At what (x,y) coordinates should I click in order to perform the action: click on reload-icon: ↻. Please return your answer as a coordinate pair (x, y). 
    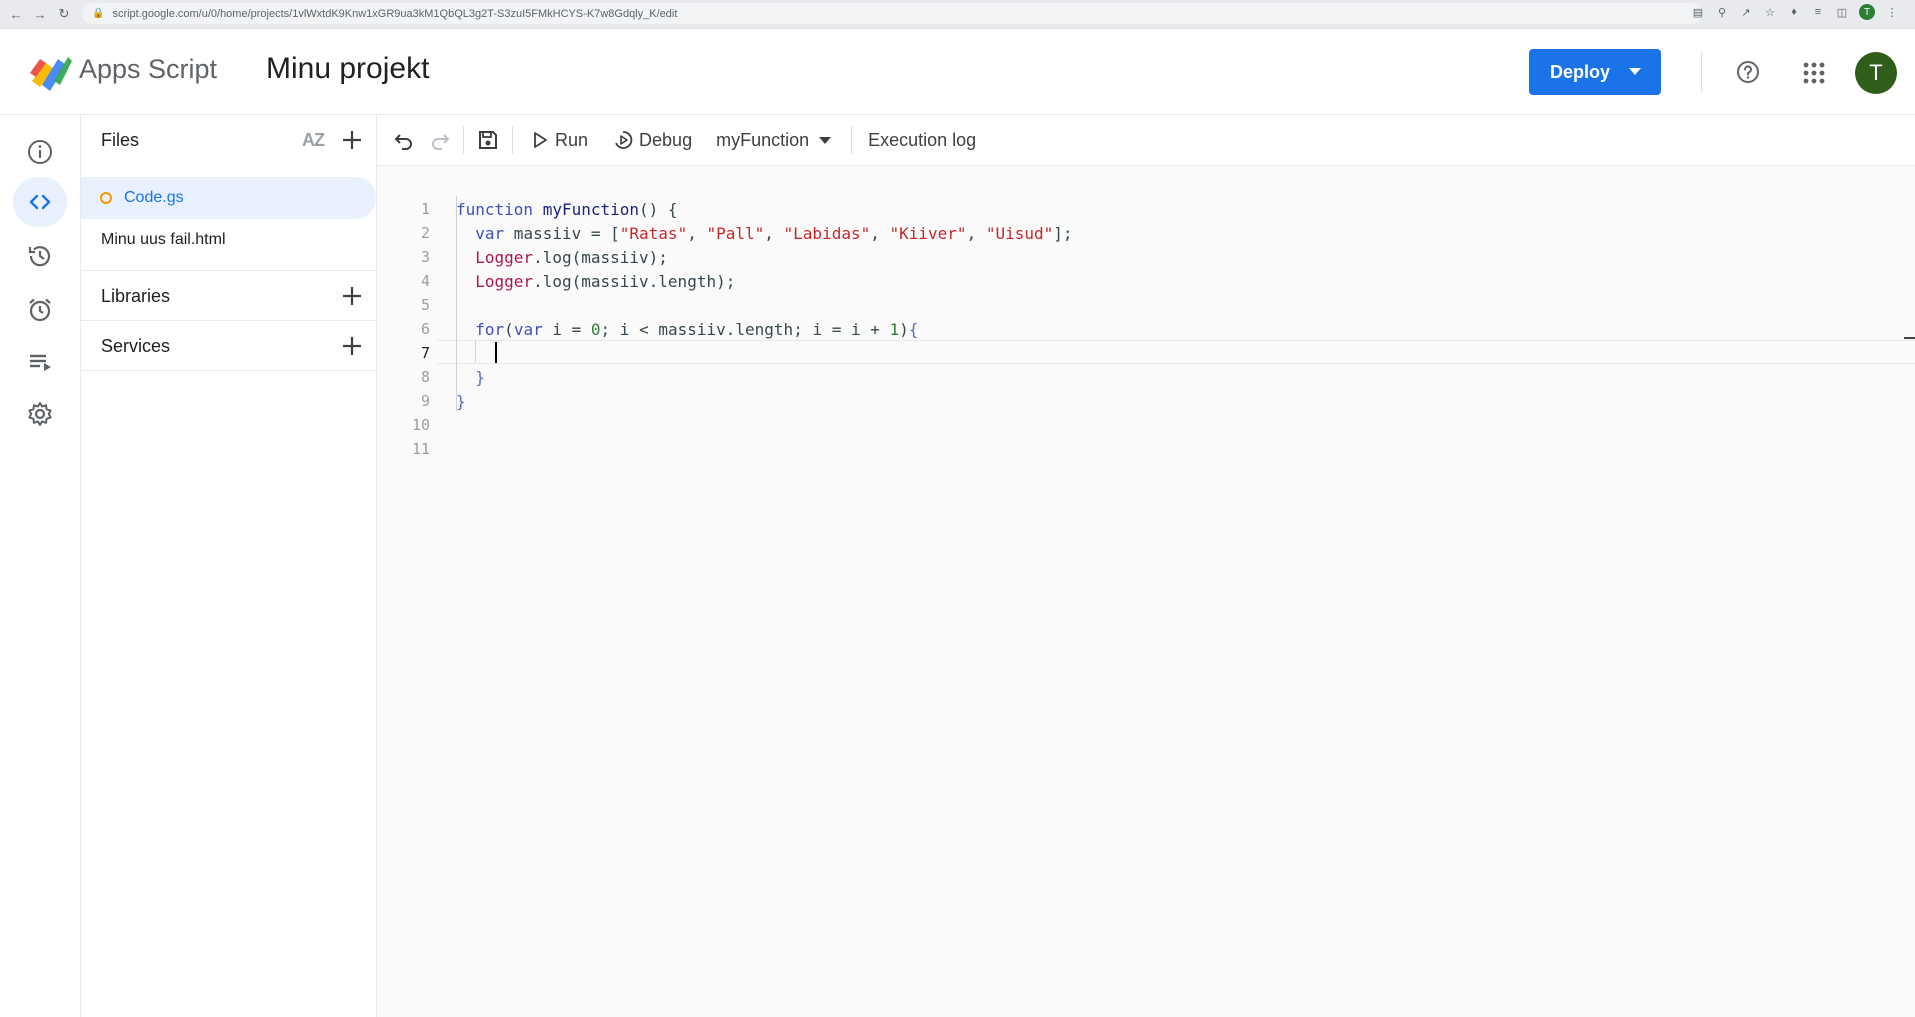
    Looking at the image, I should click on (64, 14).